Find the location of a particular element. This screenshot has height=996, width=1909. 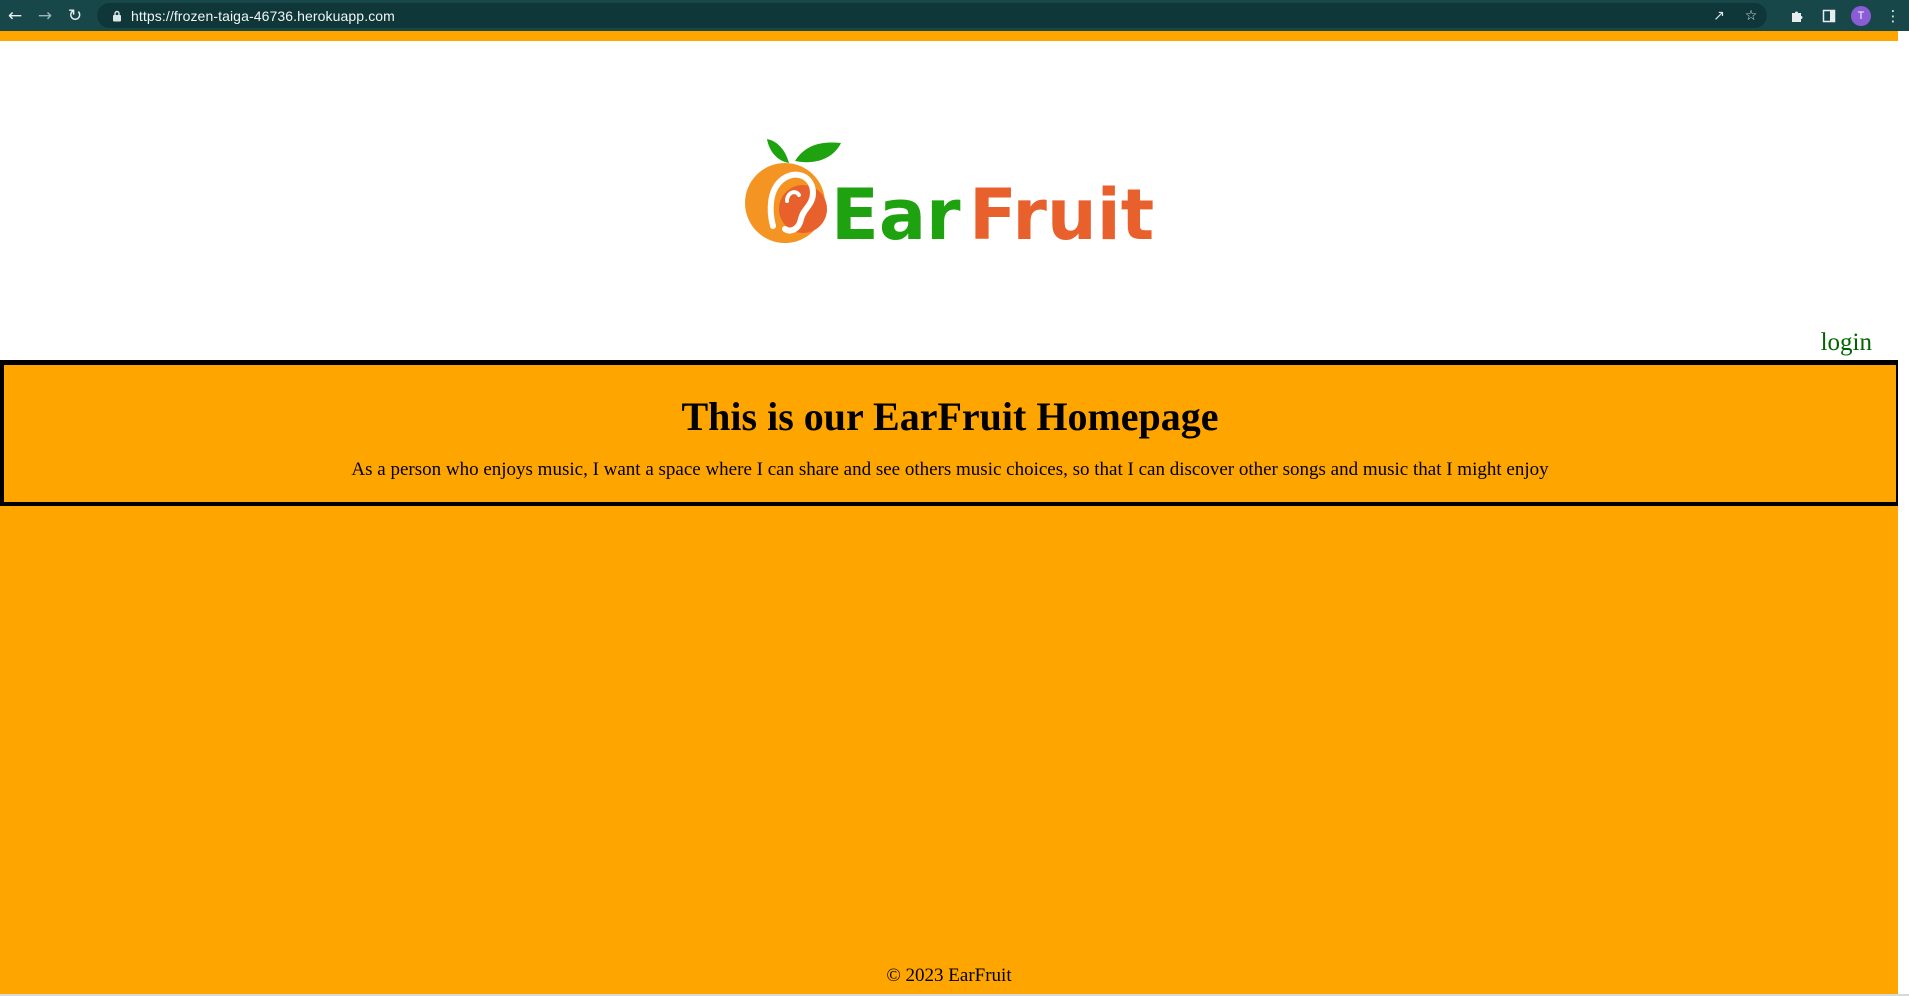

login-link: login is located at coordinates (1846, 343).